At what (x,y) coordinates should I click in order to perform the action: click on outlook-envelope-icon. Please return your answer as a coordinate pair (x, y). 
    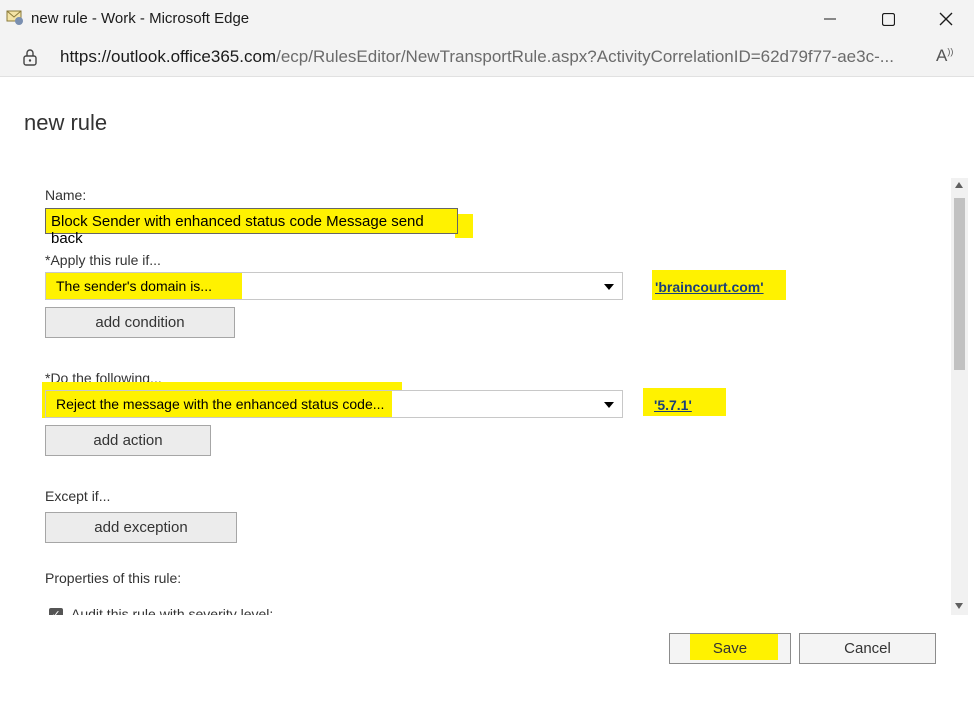
    Looking at the image, I should click on (14, 17).